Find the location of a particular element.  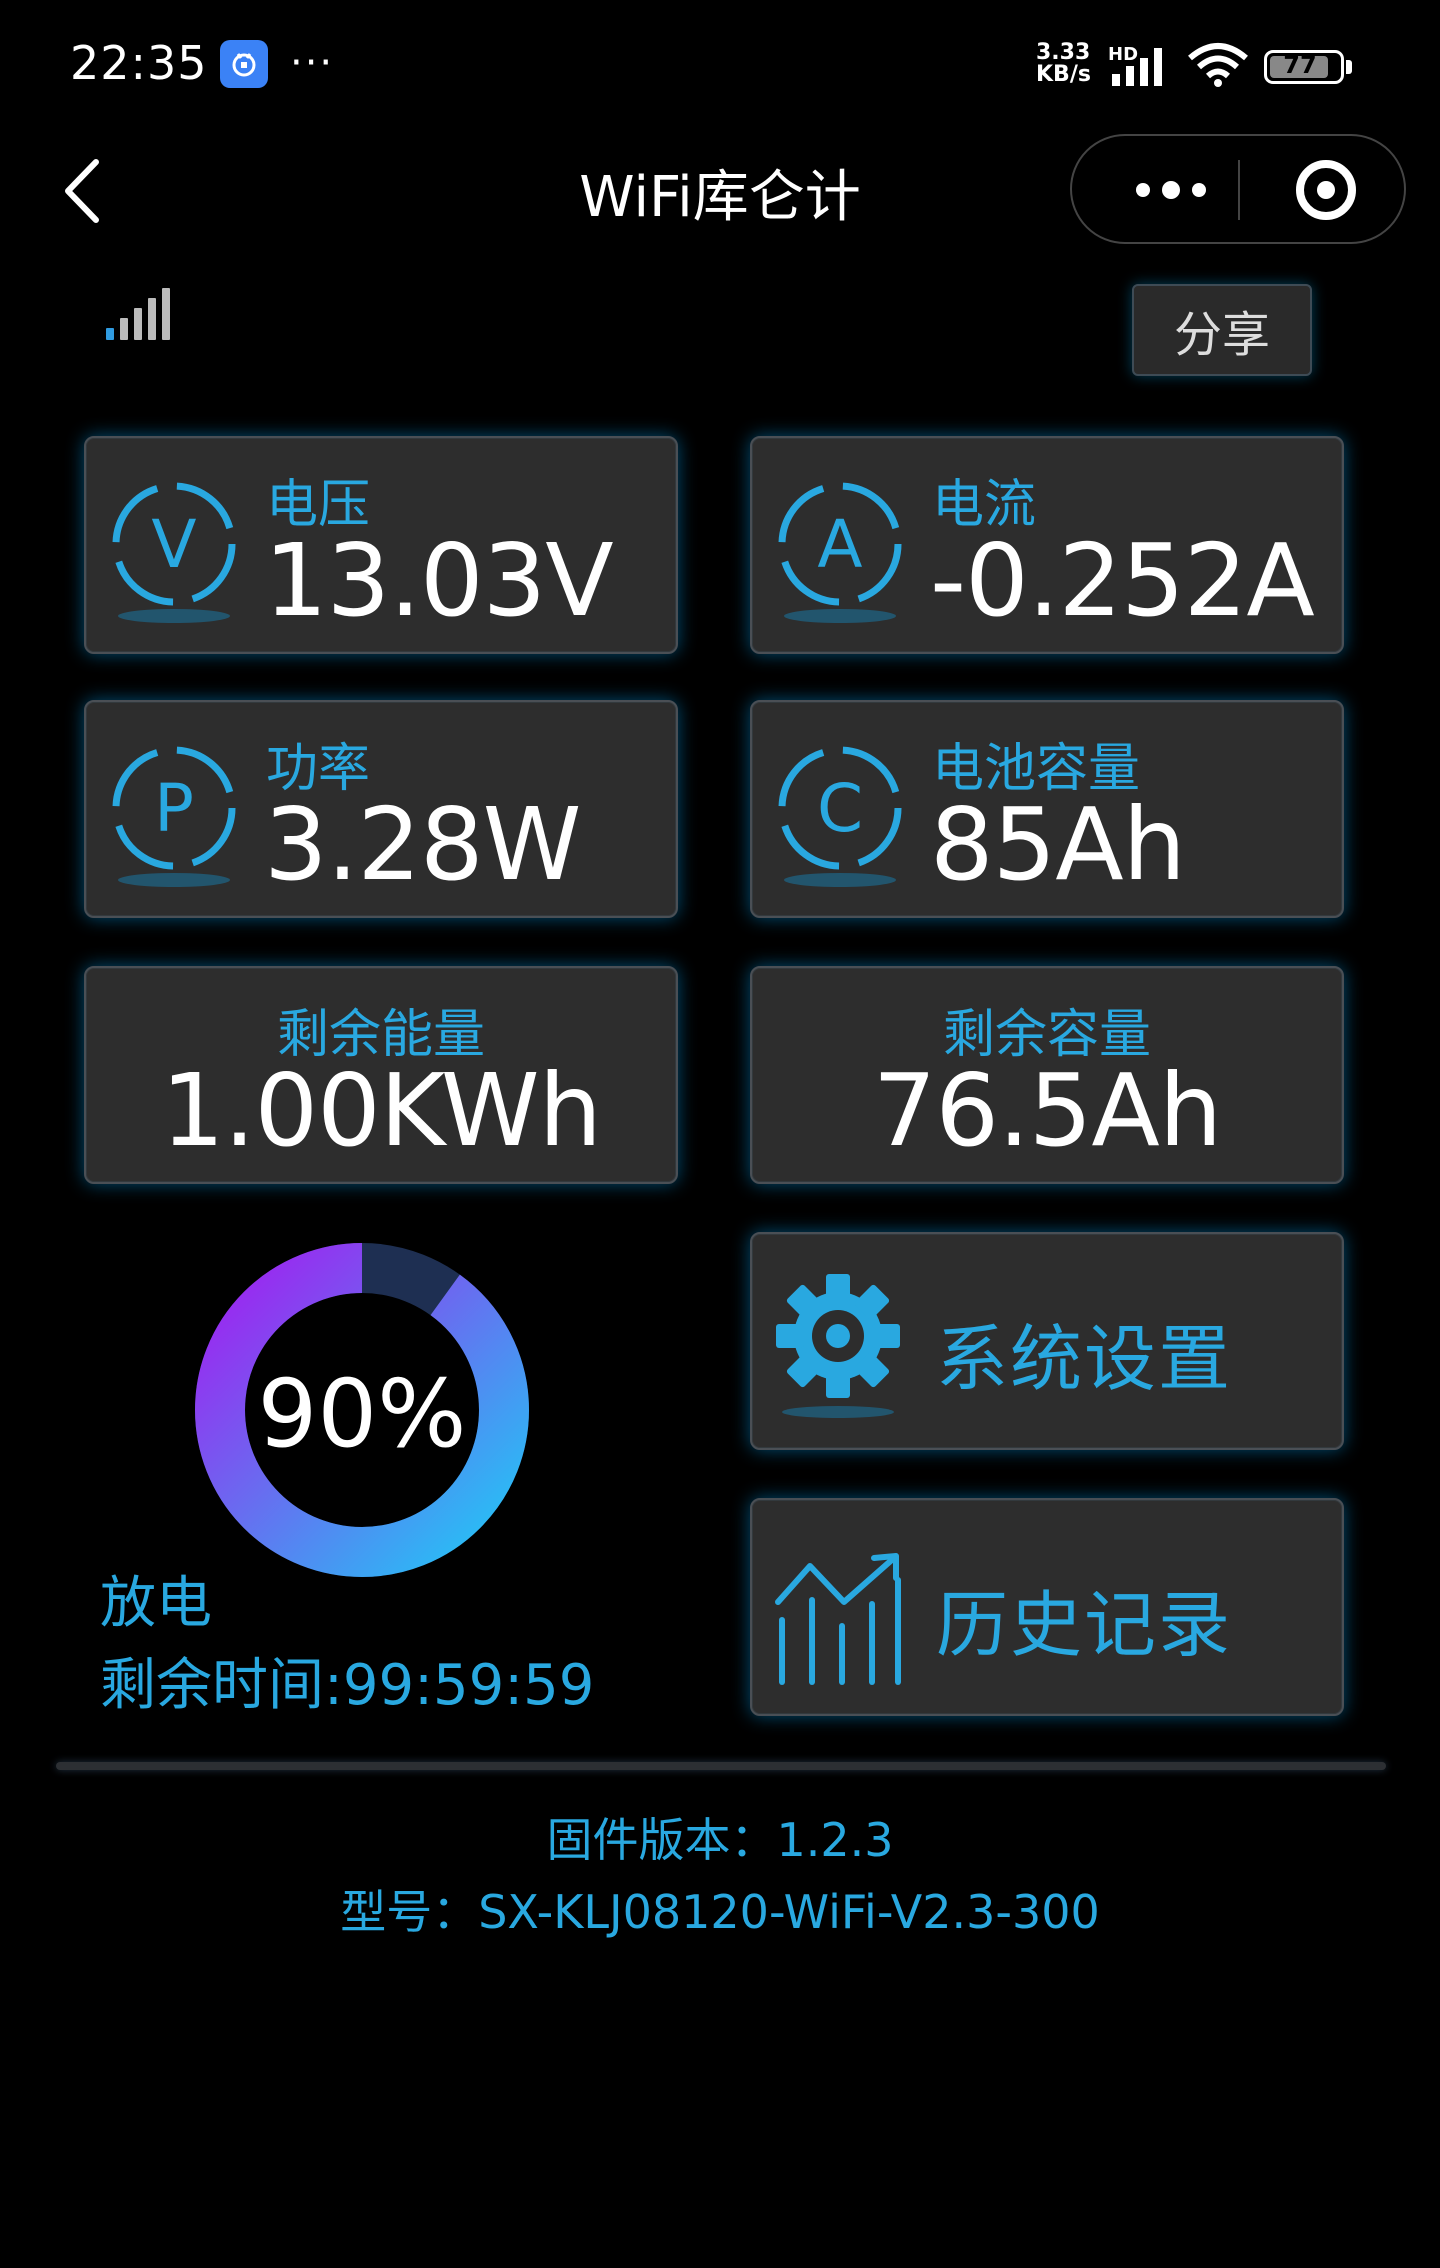

voltage-icon-letter: V is located at coordinates (174, 544).